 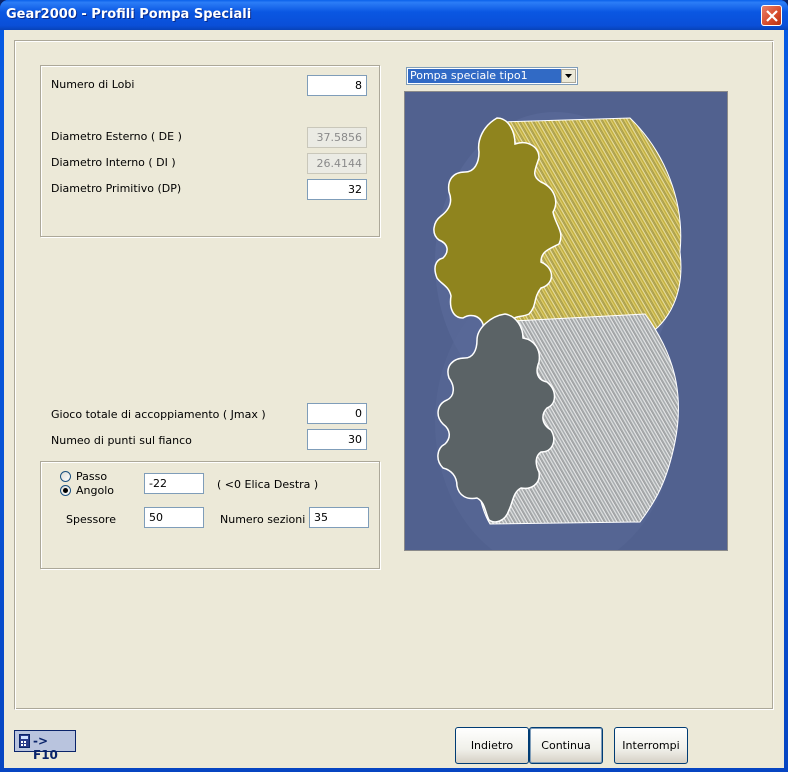 What do you see at coordinates (129, 14) in the screenshot?
I see `window-title: Gear2000 - Profili Pompa Speciali` at bounding box center [129, 14].